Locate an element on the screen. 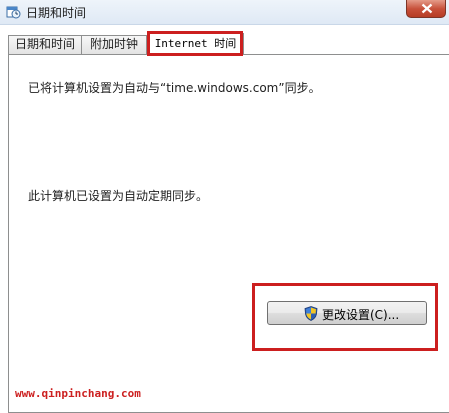 The width and height of the screenshot is (449, 413). window-title: 日期和时间 is located at coordinates (56, 13).